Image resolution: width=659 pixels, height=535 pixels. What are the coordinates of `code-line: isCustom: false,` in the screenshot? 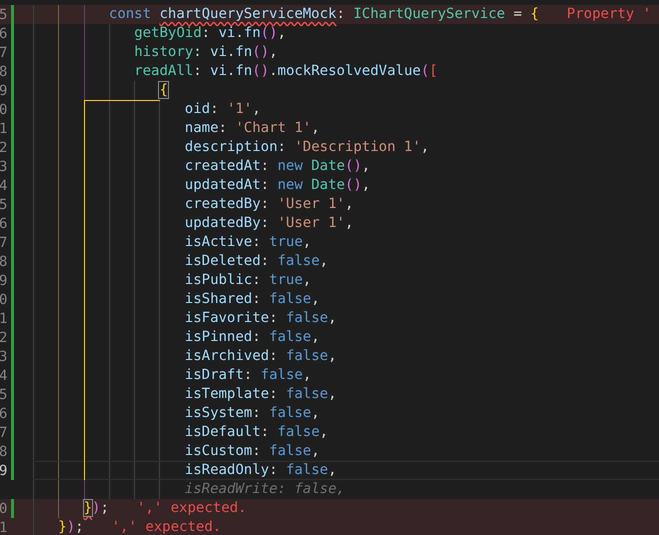 It's located at (252, 451).